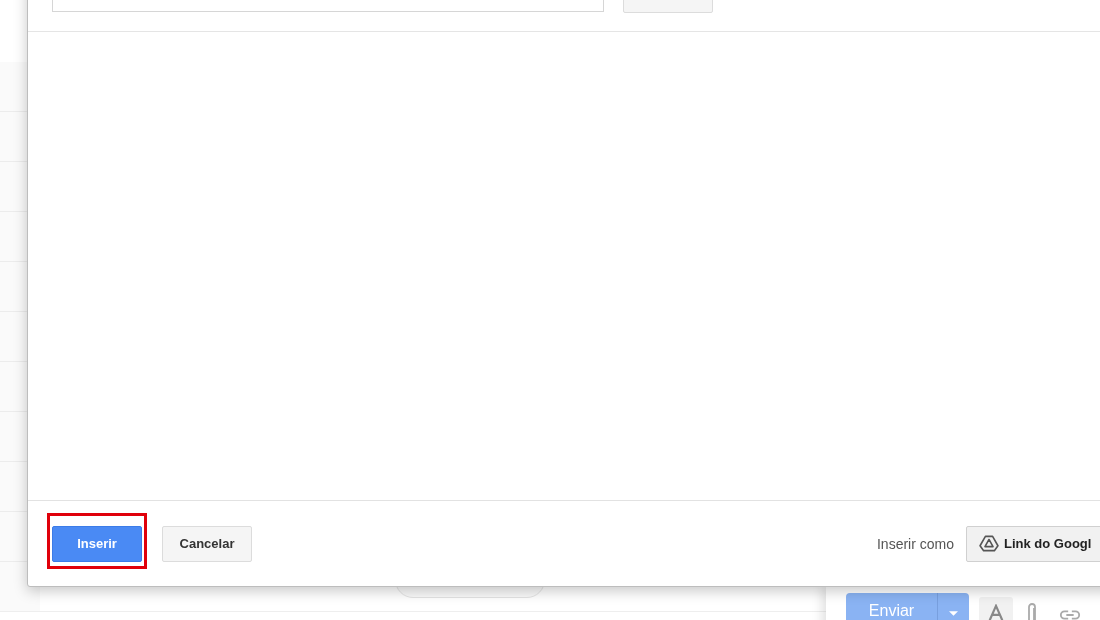  I want to click on link-icon, so click(1070, 614).